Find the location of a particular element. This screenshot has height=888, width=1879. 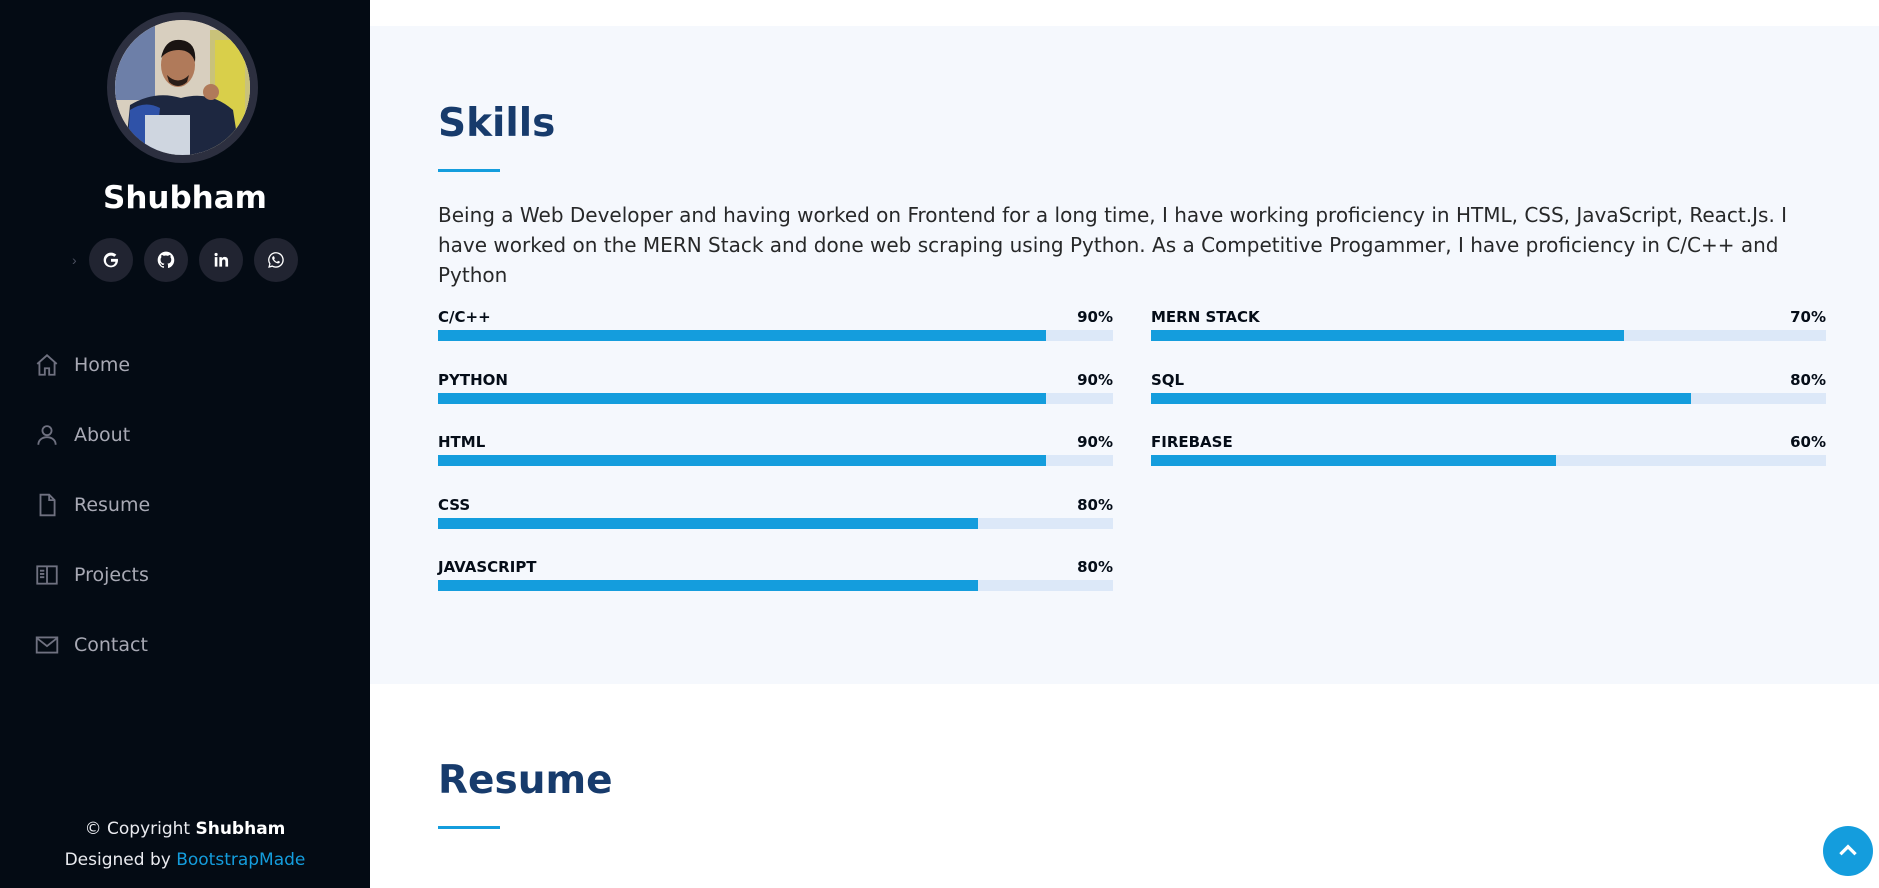

person-icon is located at coordinates (47, 435).